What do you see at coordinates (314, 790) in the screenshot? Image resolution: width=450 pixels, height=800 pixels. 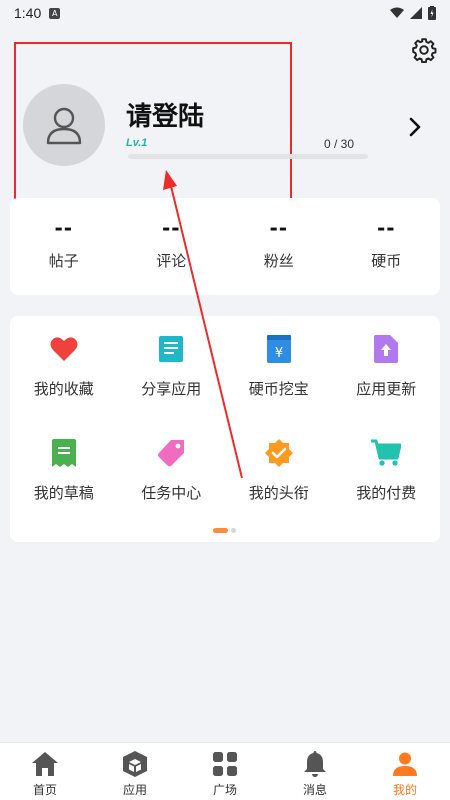 I see `nav-label: 消息` at bounding box center [314, 790].